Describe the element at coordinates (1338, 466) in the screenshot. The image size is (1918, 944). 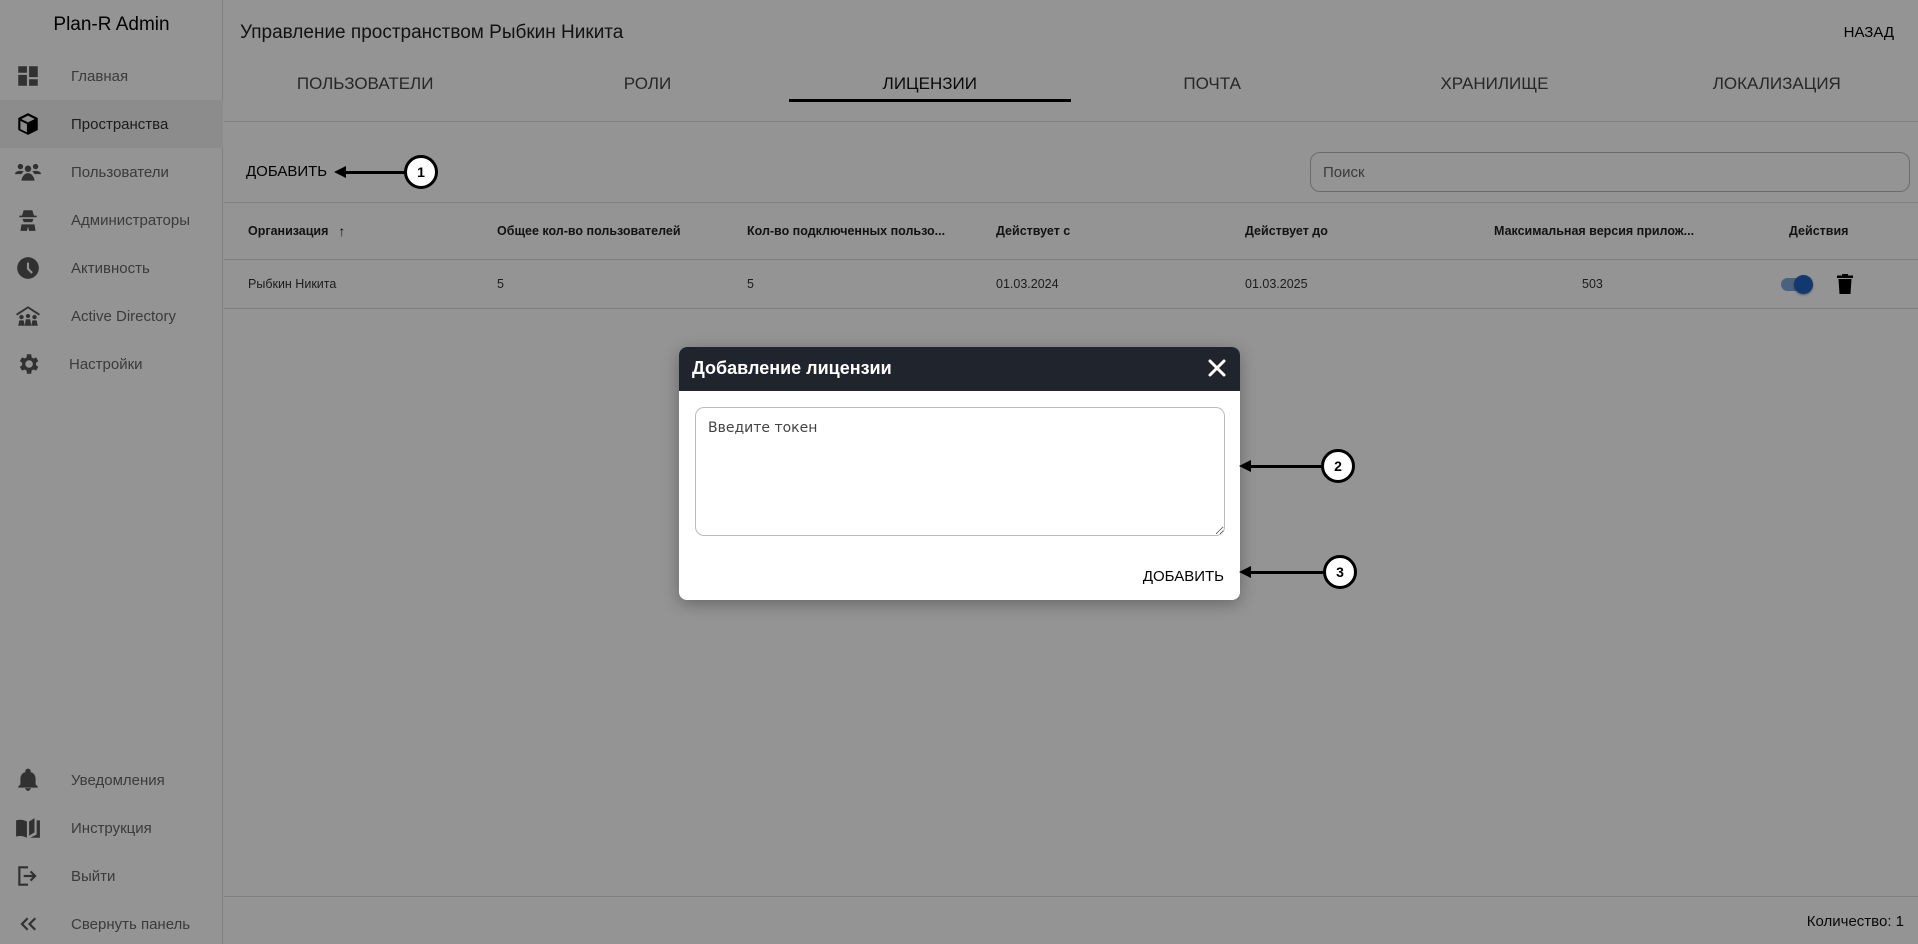
I see `callout-number: 2` at that location.